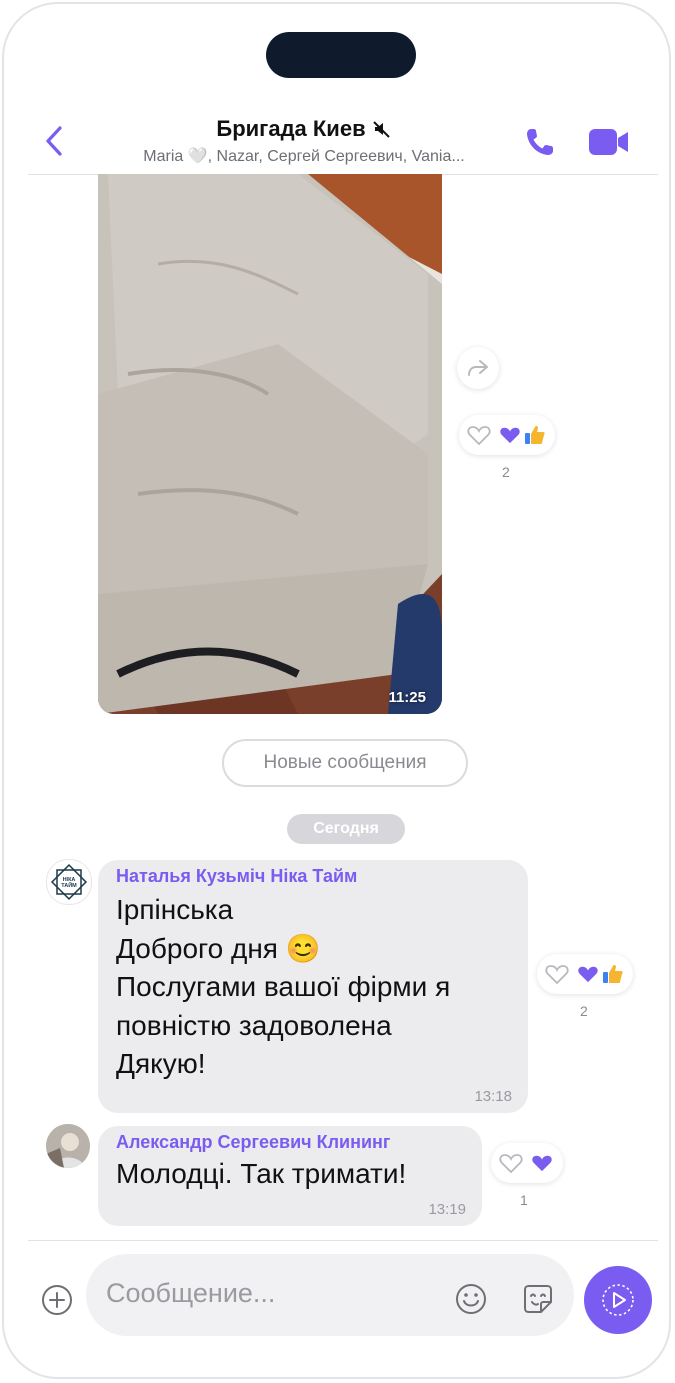  I want to click on phone-call-icon, so click(540, 142).